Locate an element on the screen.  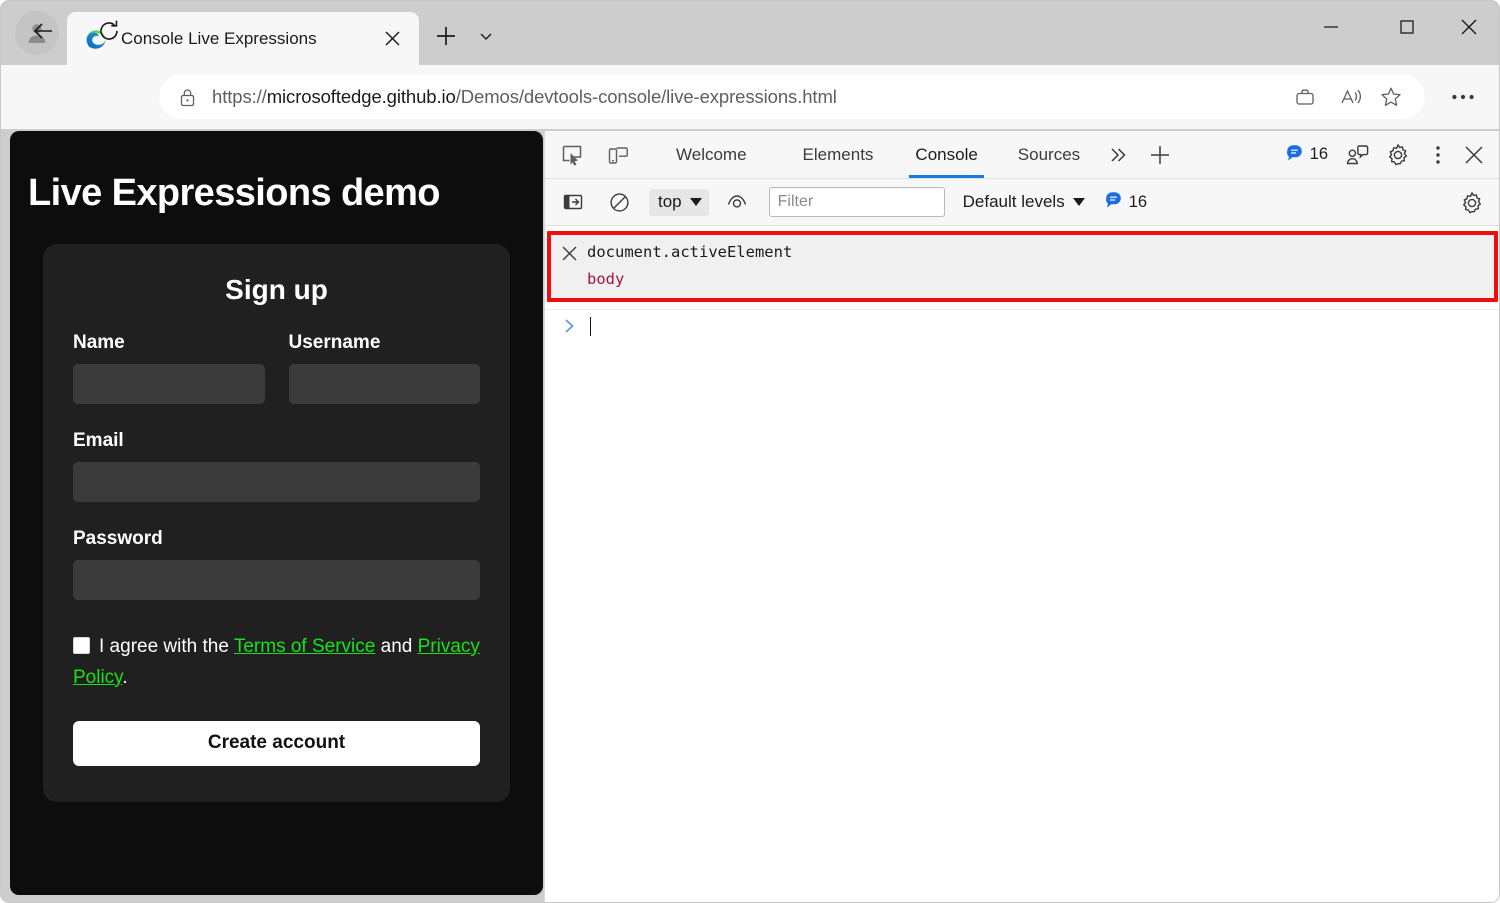
name-label: Name is located at coordinates (99, 342).